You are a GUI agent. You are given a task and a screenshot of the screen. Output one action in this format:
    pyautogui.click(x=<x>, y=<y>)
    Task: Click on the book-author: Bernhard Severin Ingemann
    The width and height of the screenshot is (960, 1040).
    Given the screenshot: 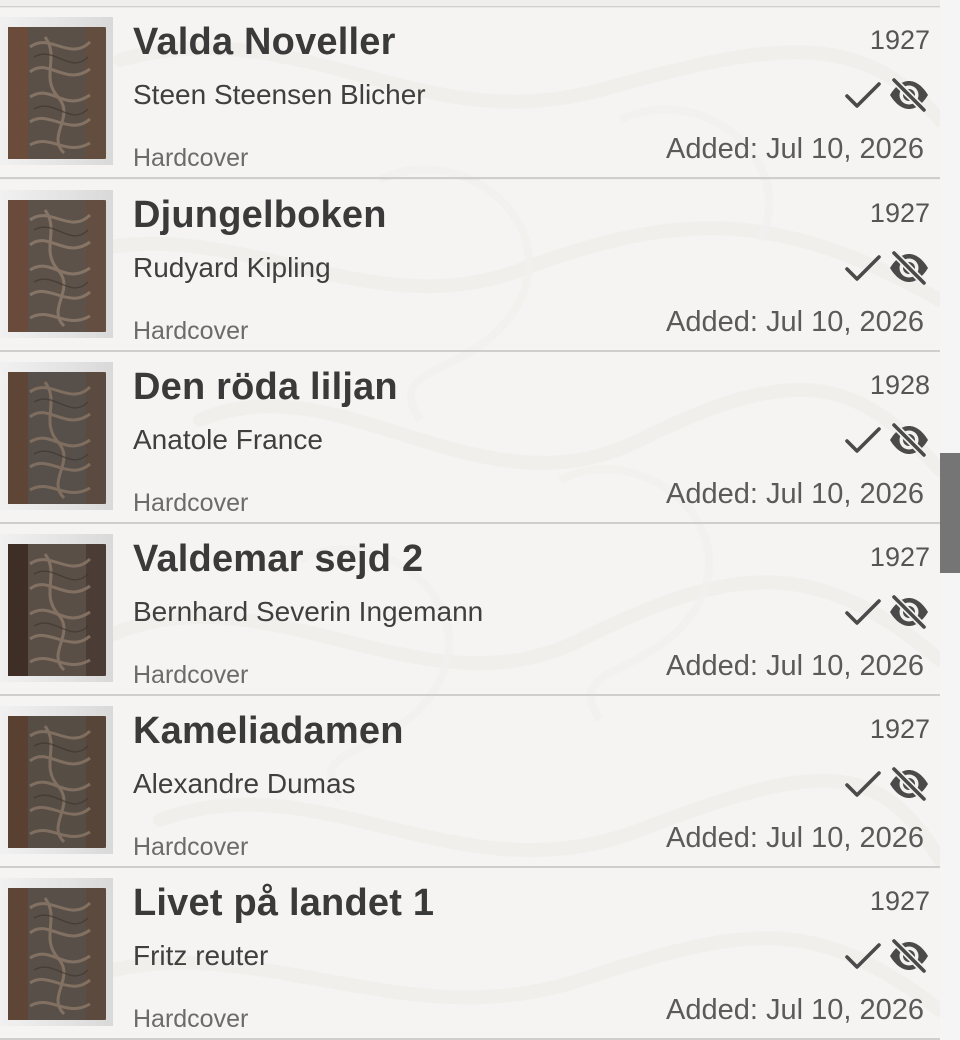 What is the action you would take?
    pyautogui.click(x=308, y=611)
    